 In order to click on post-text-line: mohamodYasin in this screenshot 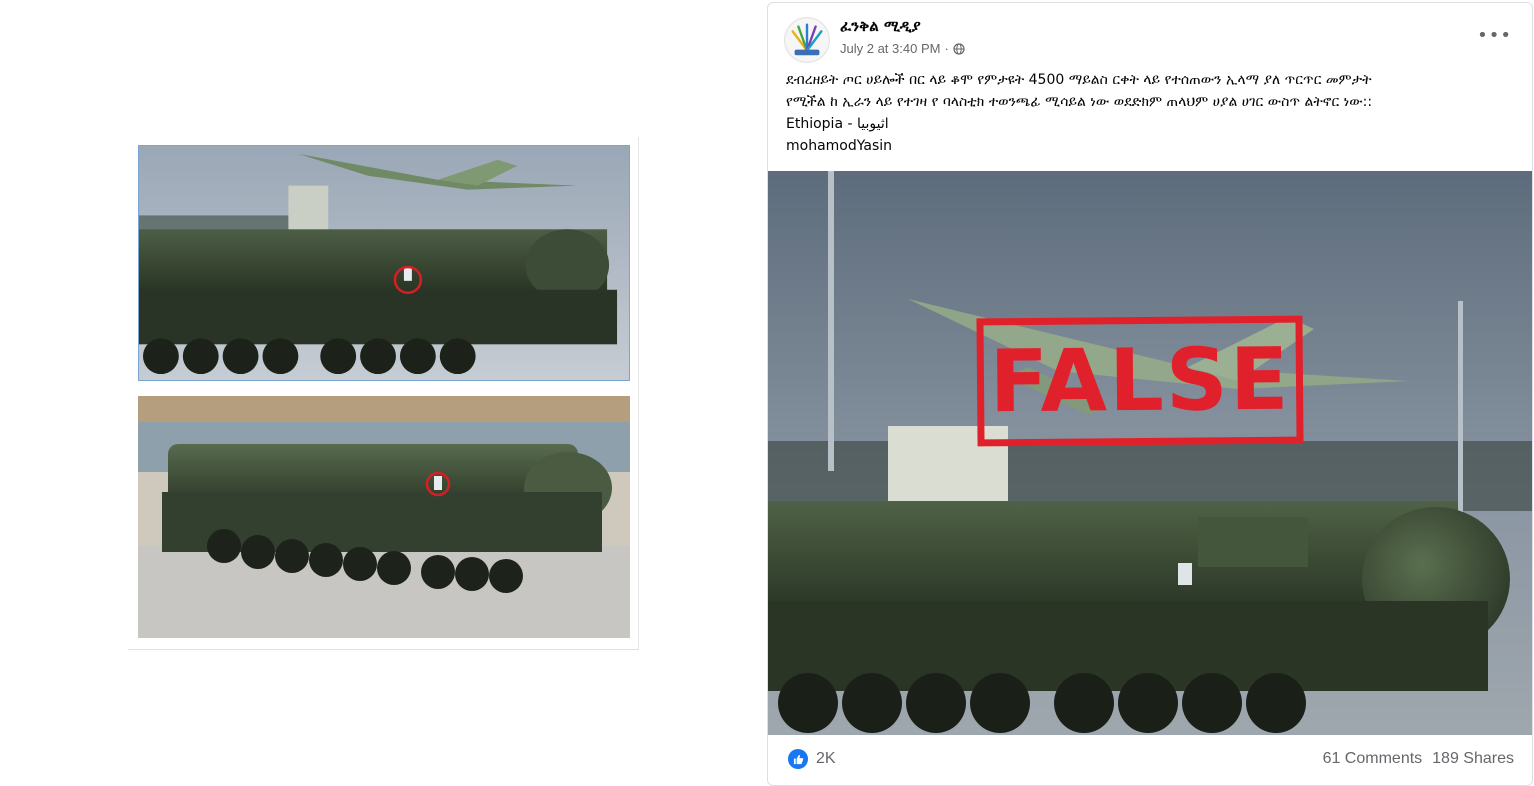, I will do `click(839, 146)`.